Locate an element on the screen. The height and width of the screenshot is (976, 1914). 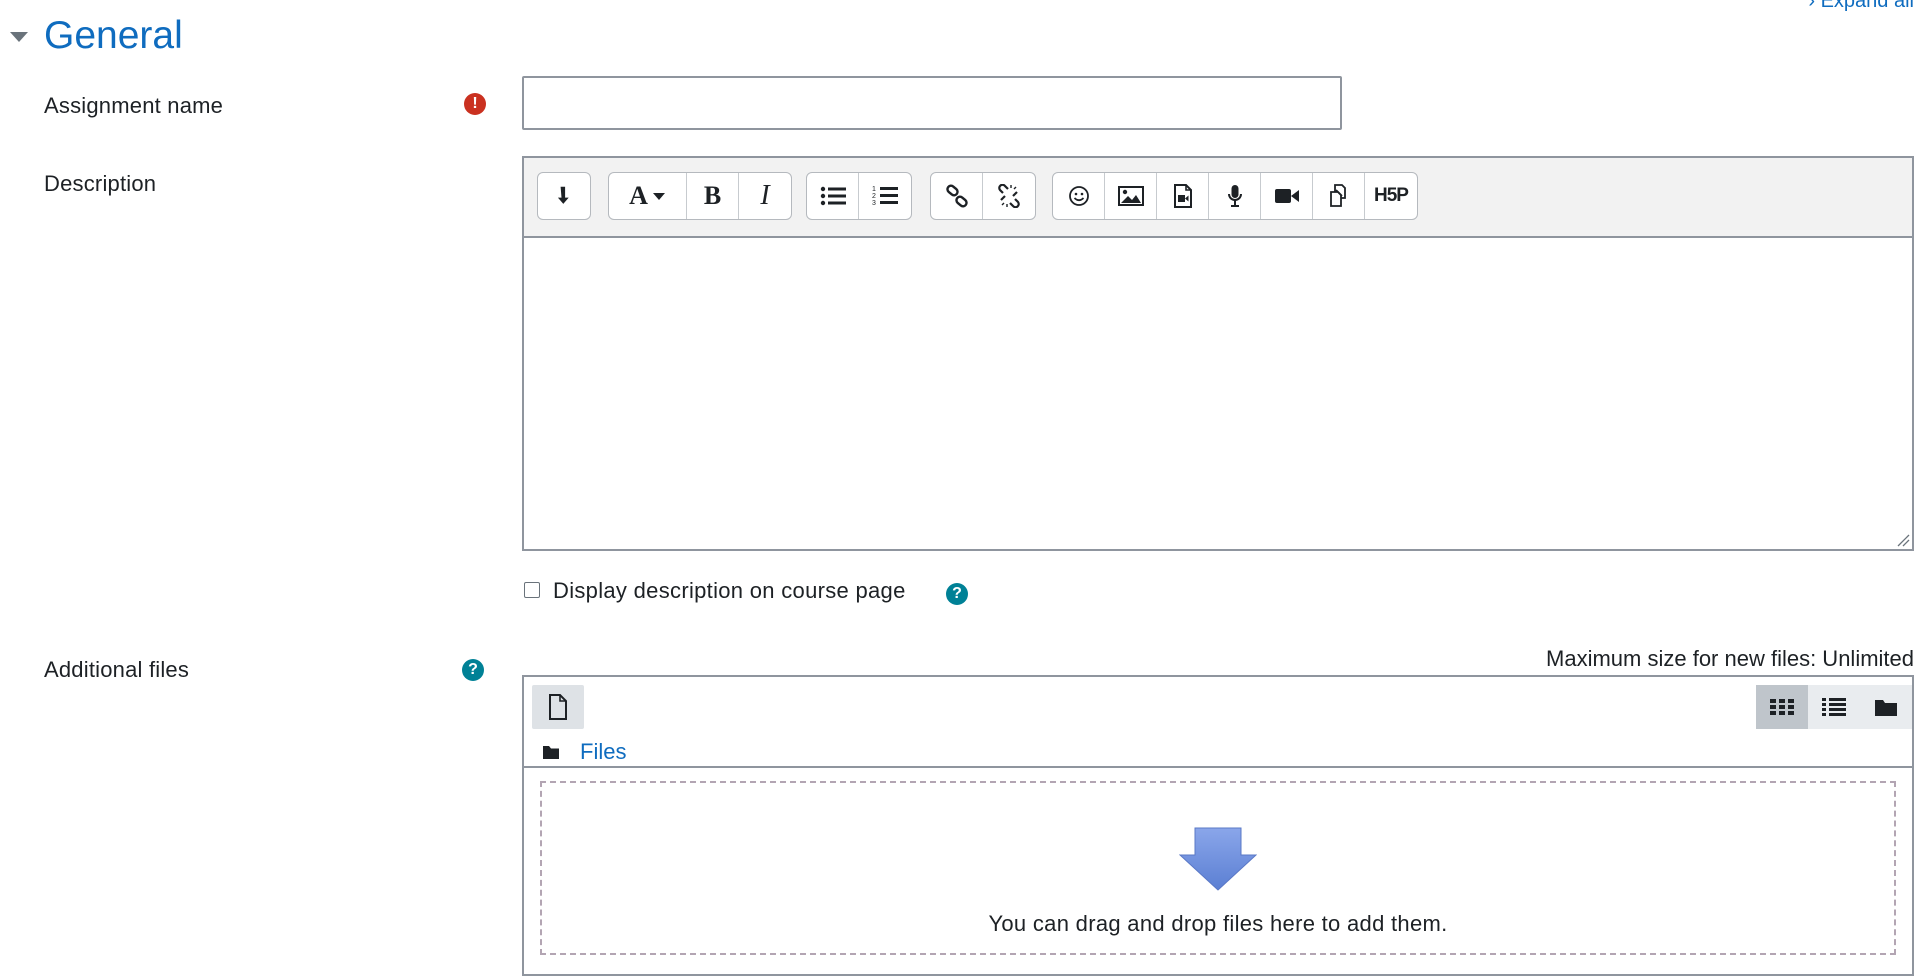
additional-files-help-icon: ? is located at coordinates (473, 670).